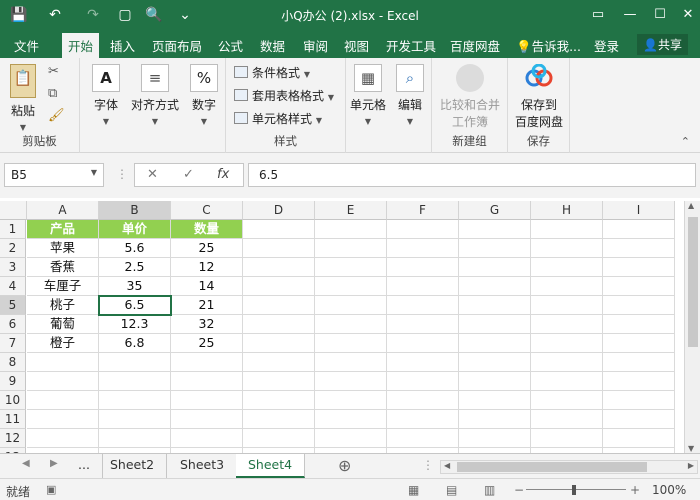  I want to click on cell-h7, so click(567, 343).